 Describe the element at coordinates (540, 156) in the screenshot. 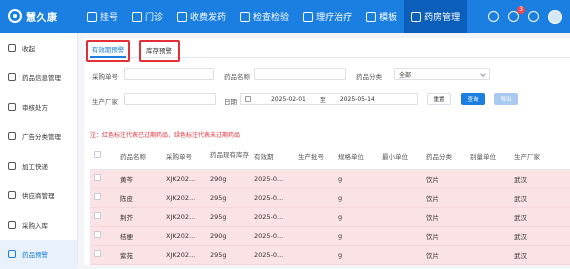

I see `col-manufacturer: 生产厂家` at that location.